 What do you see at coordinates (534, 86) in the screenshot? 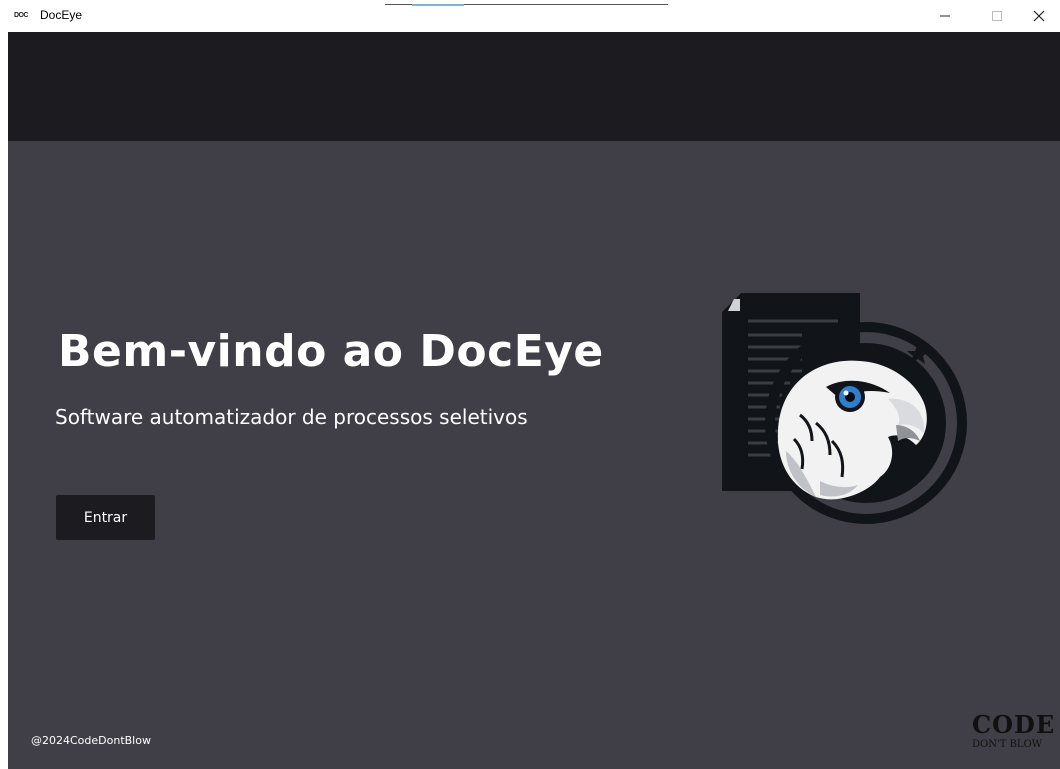
I see `header-bar` at bounding box center [534, 86].